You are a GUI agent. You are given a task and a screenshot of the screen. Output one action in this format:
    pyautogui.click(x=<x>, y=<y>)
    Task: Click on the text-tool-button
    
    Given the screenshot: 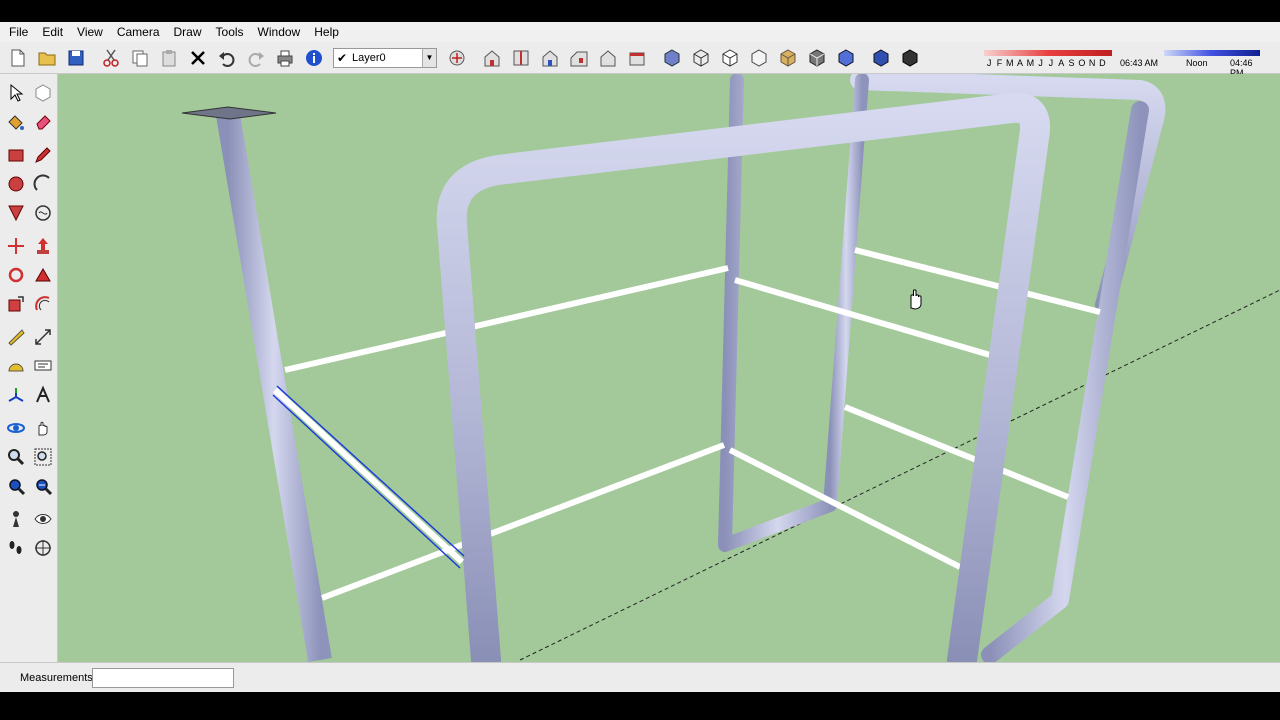 What is the action you would take?
    pyautogui.click(x=42, y=365)
    